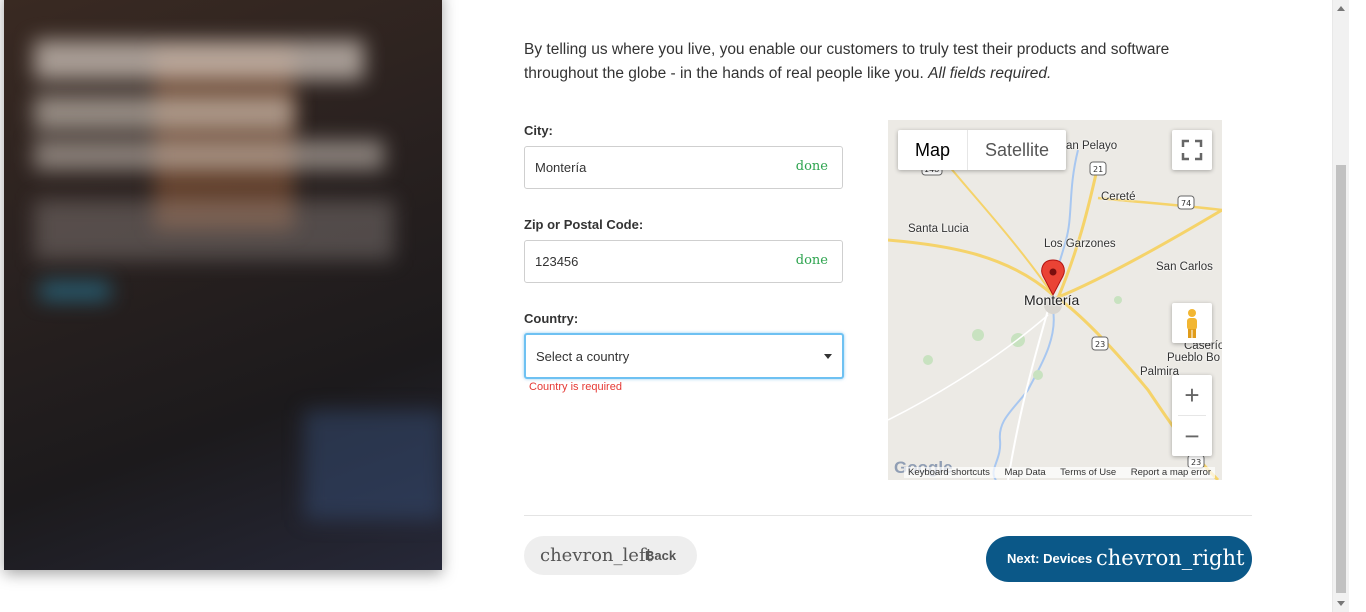 The image size is (1366, 612). What do you see at coordinates (1341, 603) in the screenshot?
I see `scroll-down-icon` at bounding box center [1341, 603].